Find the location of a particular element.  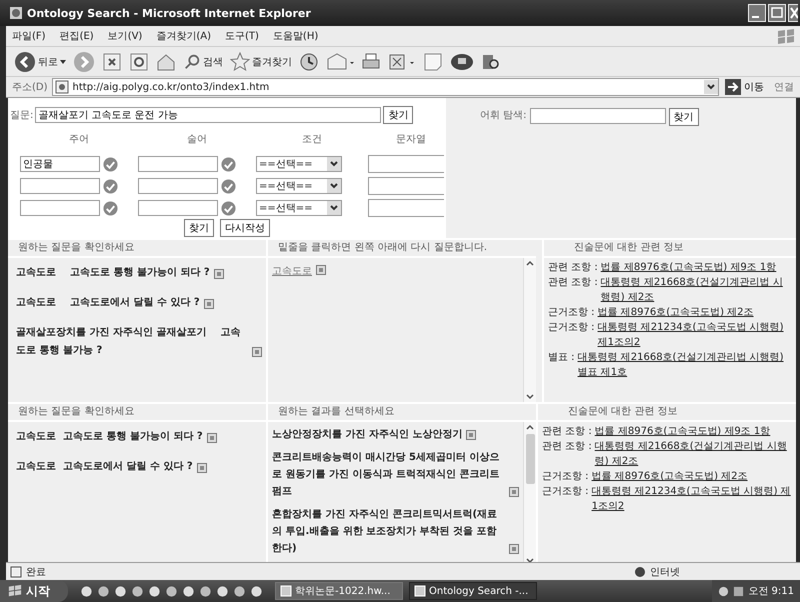

stop-icon is located at coordinates (112, 62).